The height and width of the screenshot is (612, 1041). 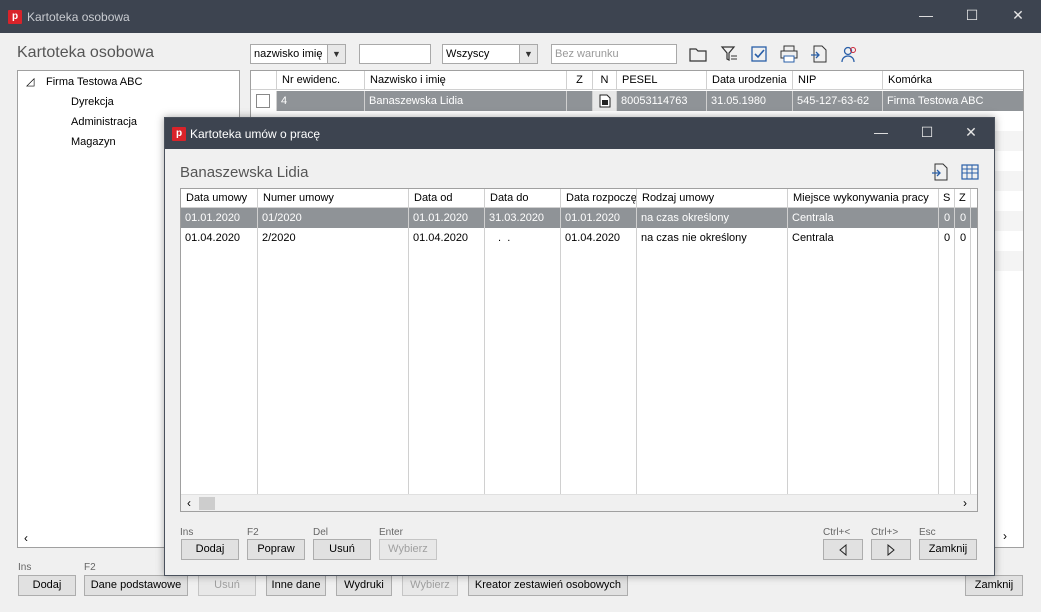 I want to click on cell-z, so click(x=580, y=101).